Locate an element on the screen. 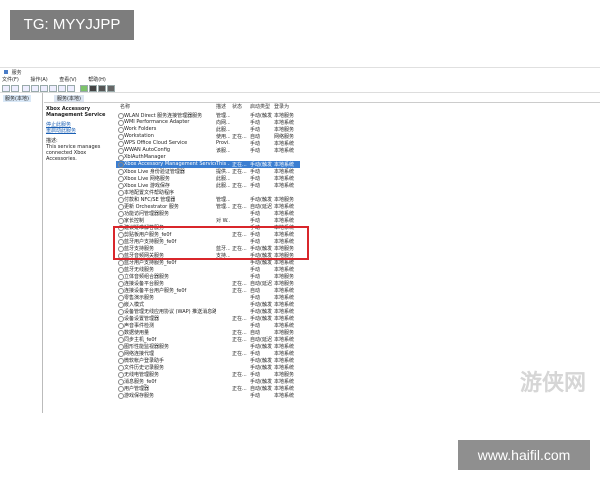  table-row: 零售演示服务 手动 本地系统 is located at coordinates (208, 297).